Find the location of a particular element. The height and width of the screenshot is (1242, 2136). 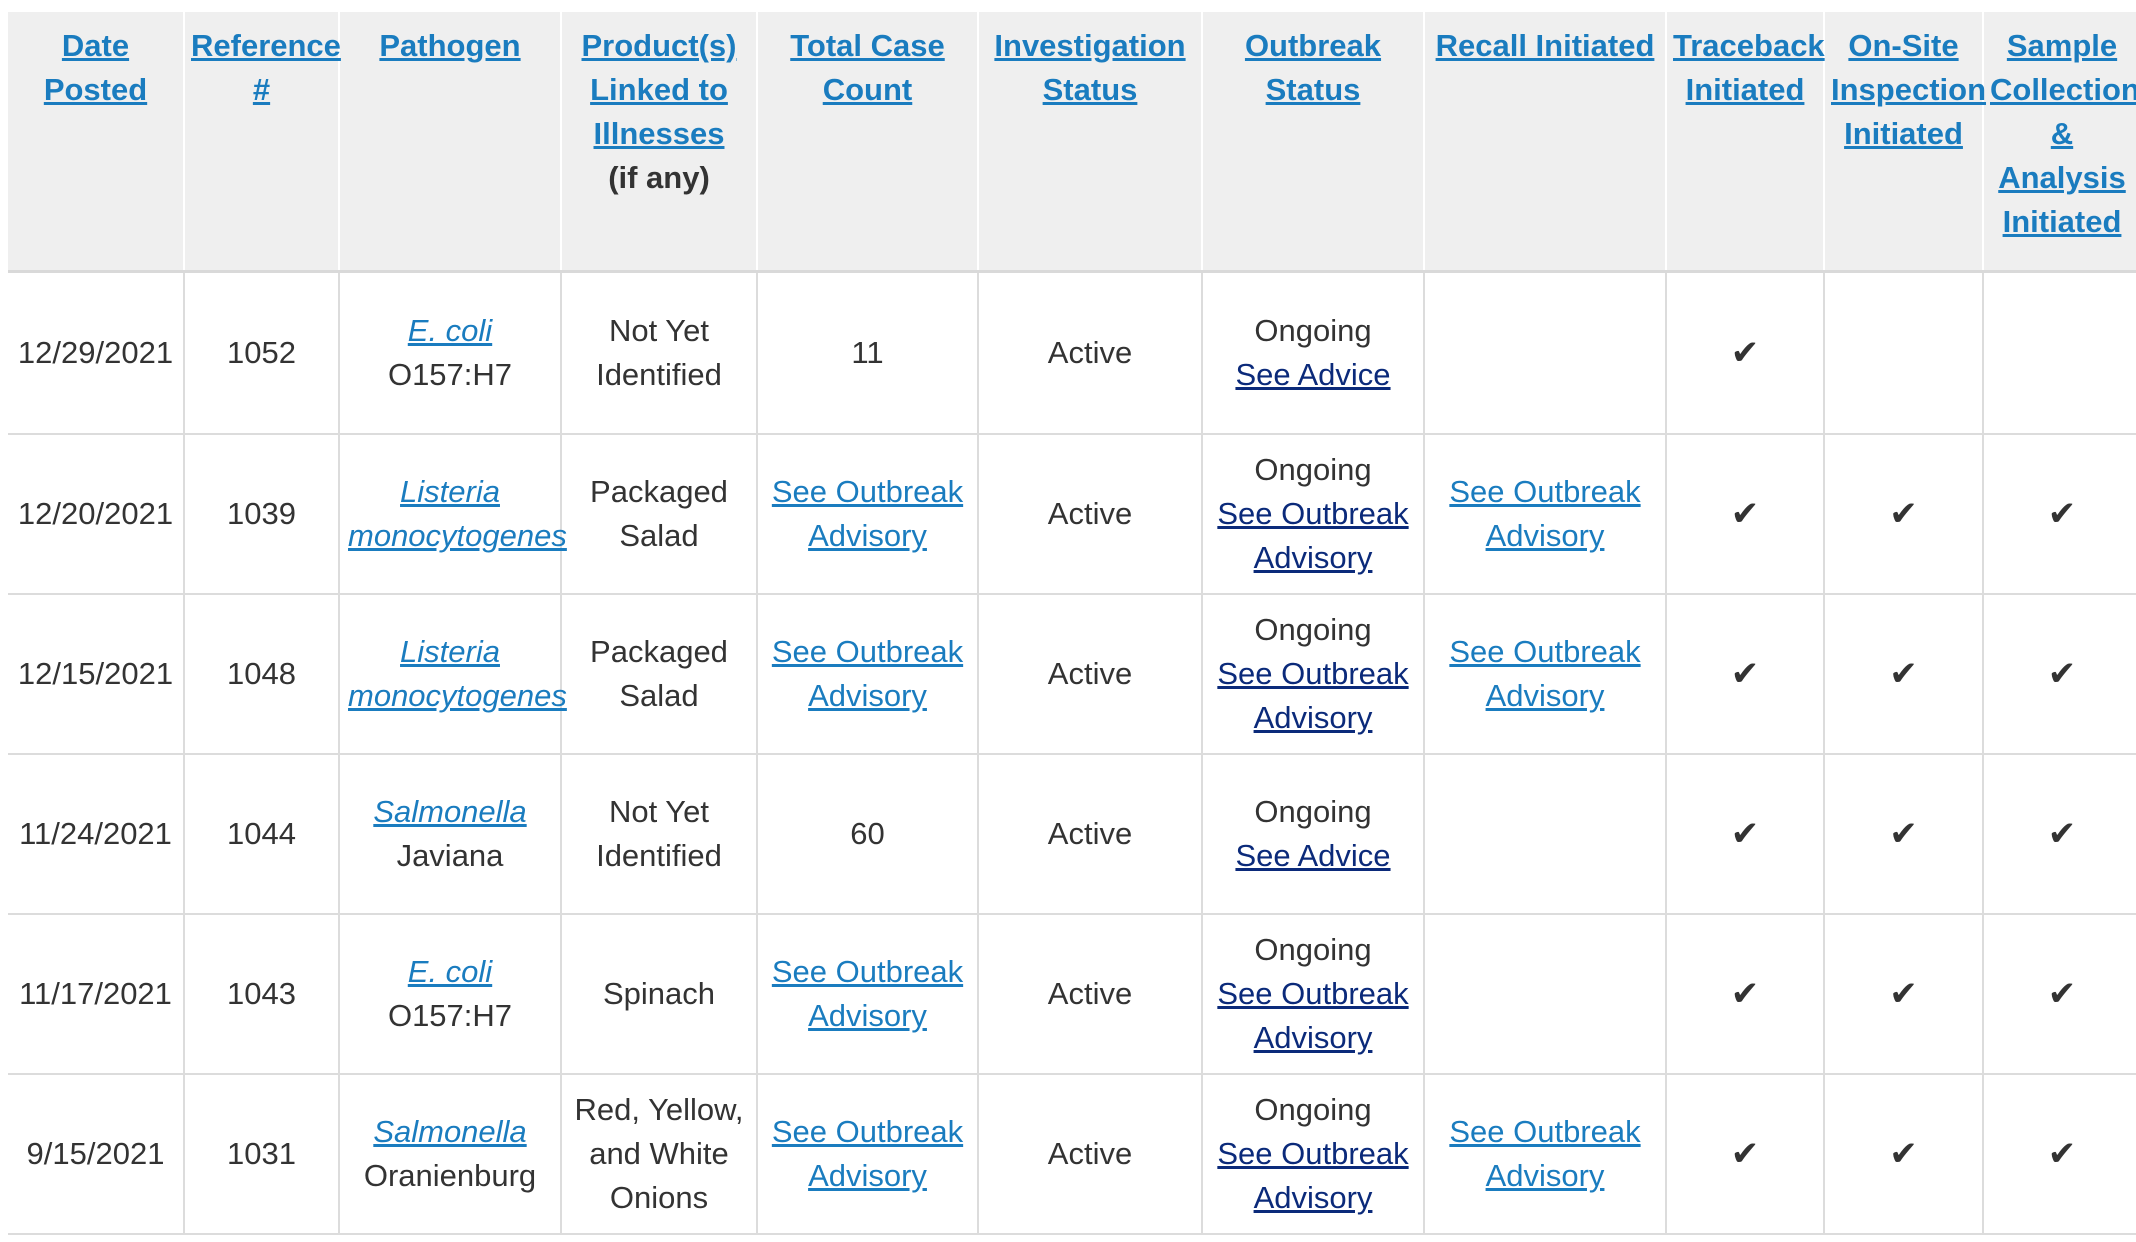

cell-date-posted: 9/15/2021 is located at coordinates (96, 1154).